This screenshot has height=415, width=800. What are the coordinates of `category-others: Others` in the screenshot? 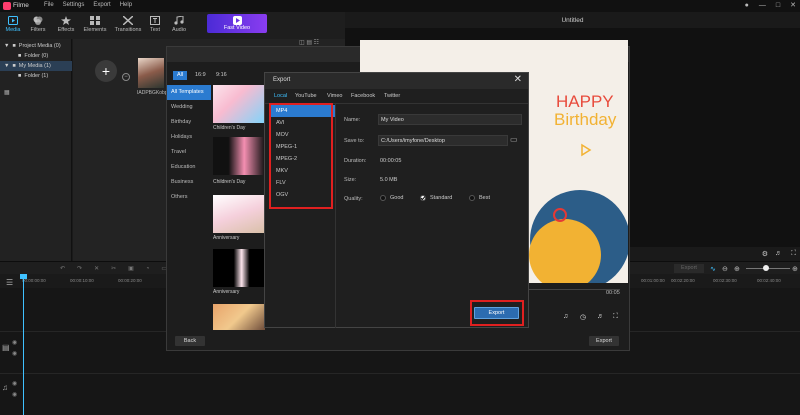 It's located at (189, 197).